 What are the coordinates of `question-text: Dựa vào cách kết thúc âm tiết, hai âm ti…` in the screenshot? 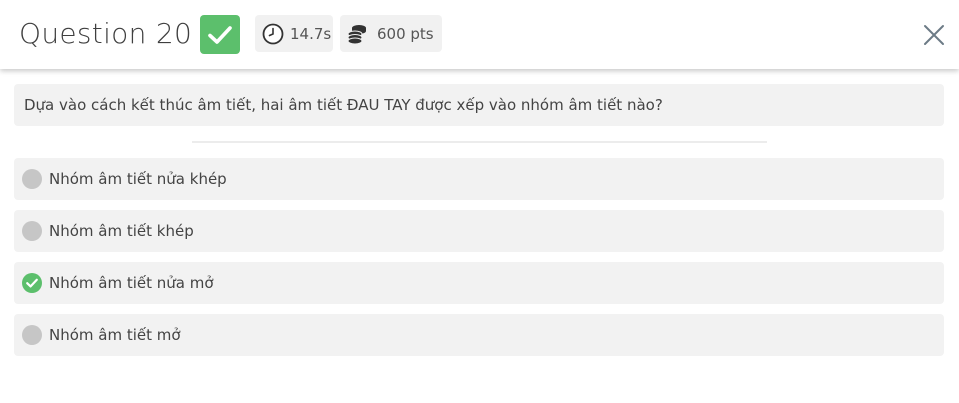 It's located at (479, 105).